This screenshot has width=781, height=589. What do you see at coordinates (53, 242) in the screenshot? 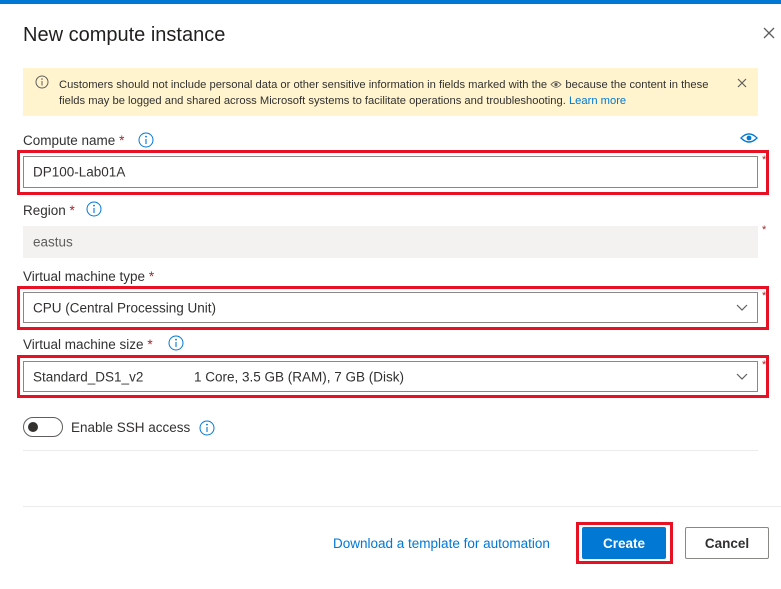
I see `region-value: eastus` at bounding box center [53, 242].